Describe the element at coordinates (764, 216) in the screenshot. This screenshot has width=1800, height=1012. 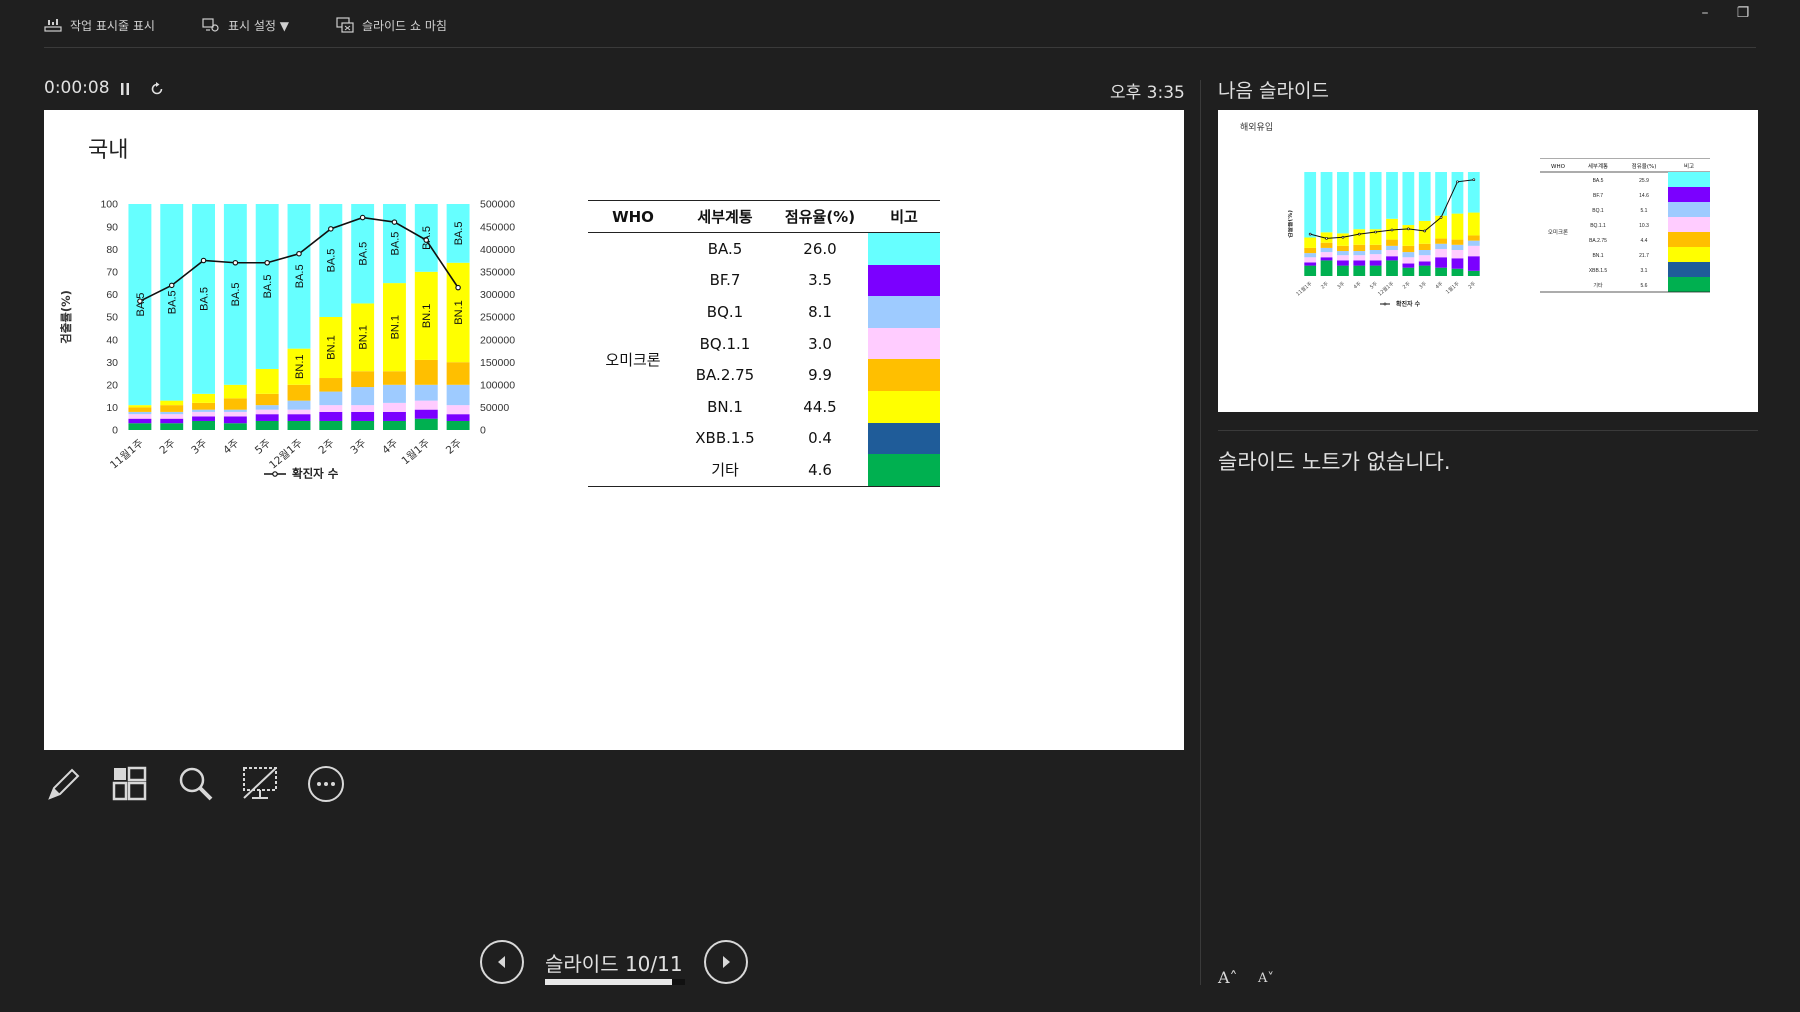
I see `table-header-row: WHO 세부계통 점유율(%) 비고` at that location.